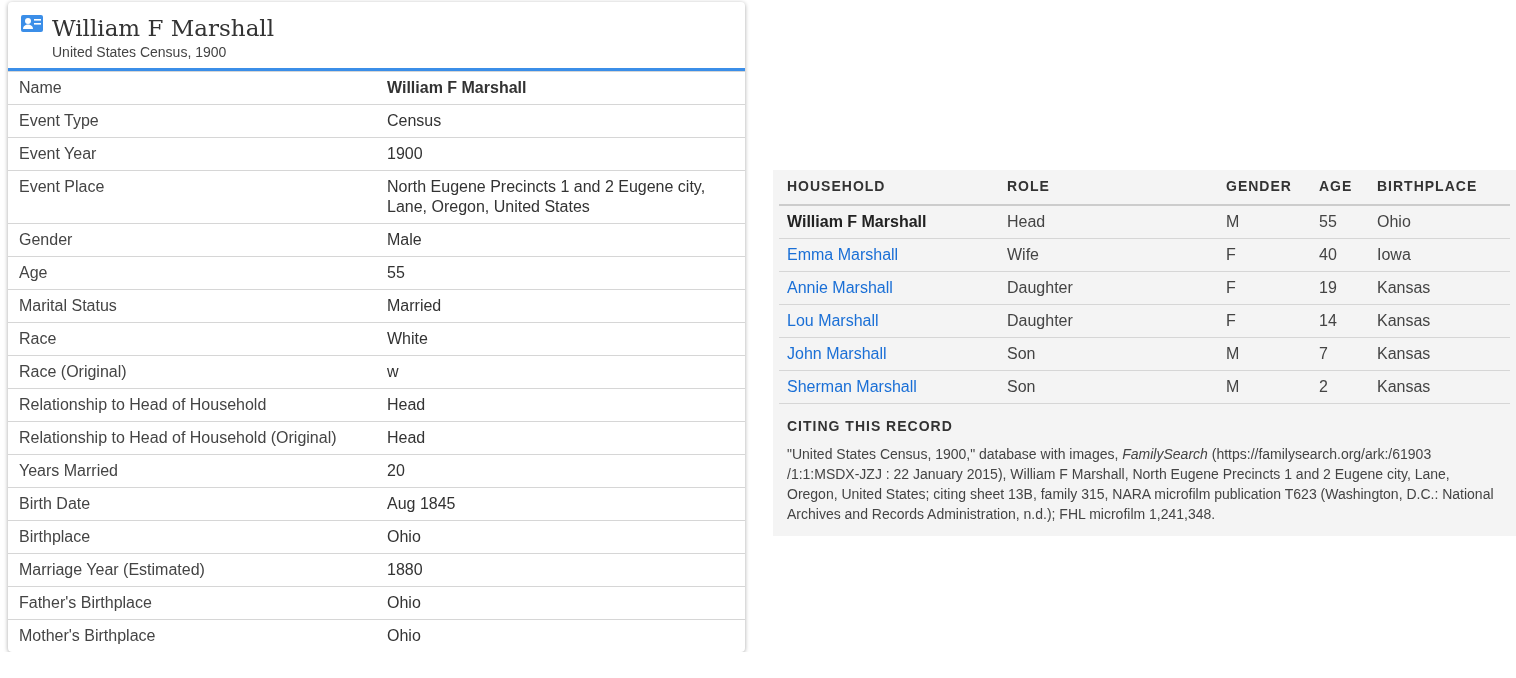 The height and width of the screenshot is (678, 1516). I want to click on field-label: Mother's Birthplace, so click(88, 636).